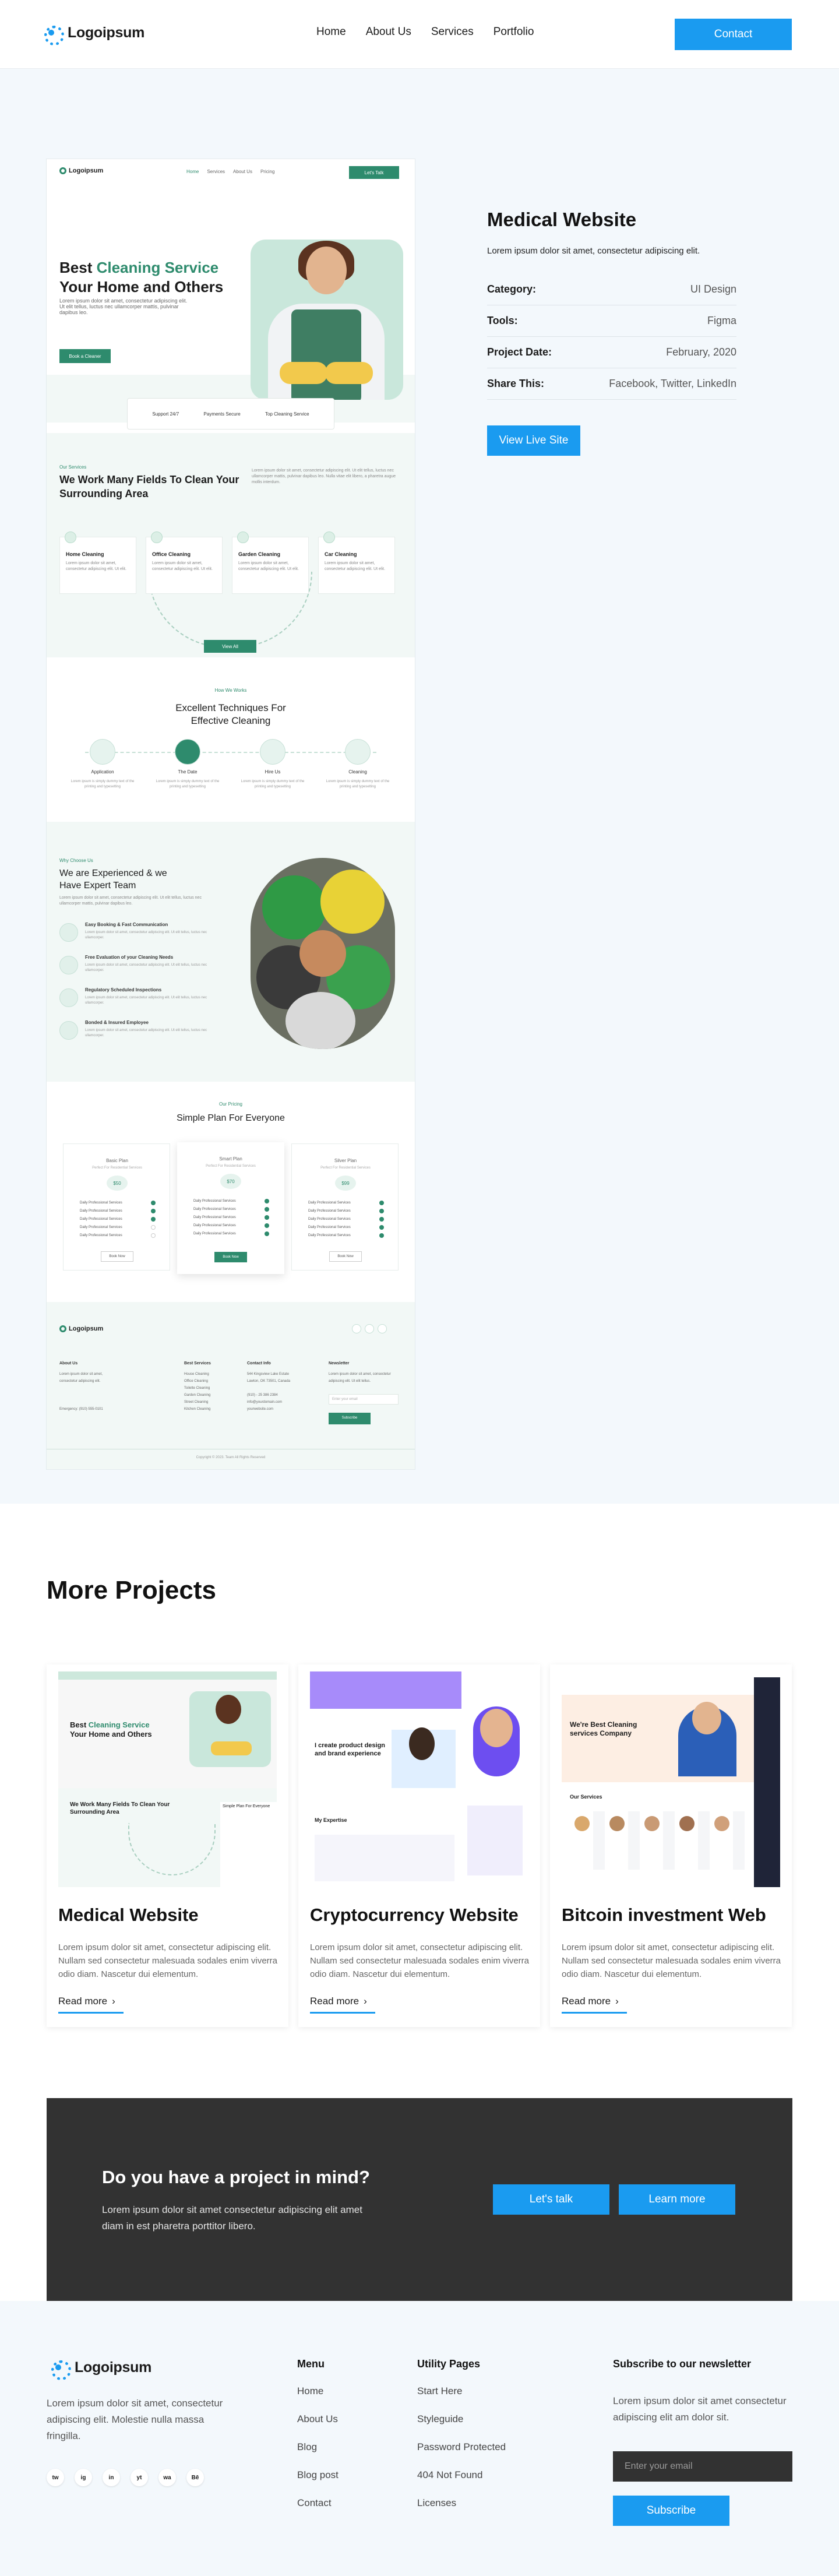  I want to click on mock-view-all: View All, so click(230, 647).